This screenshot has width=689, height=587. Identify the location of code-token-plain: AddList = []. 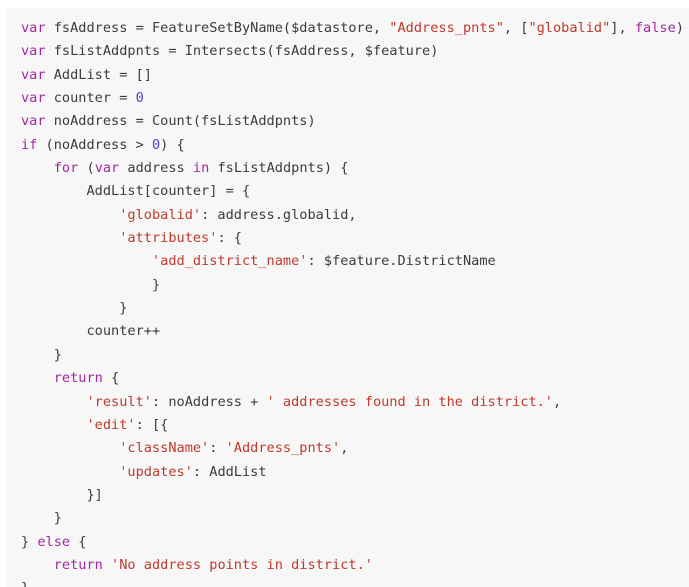
(98, 74).